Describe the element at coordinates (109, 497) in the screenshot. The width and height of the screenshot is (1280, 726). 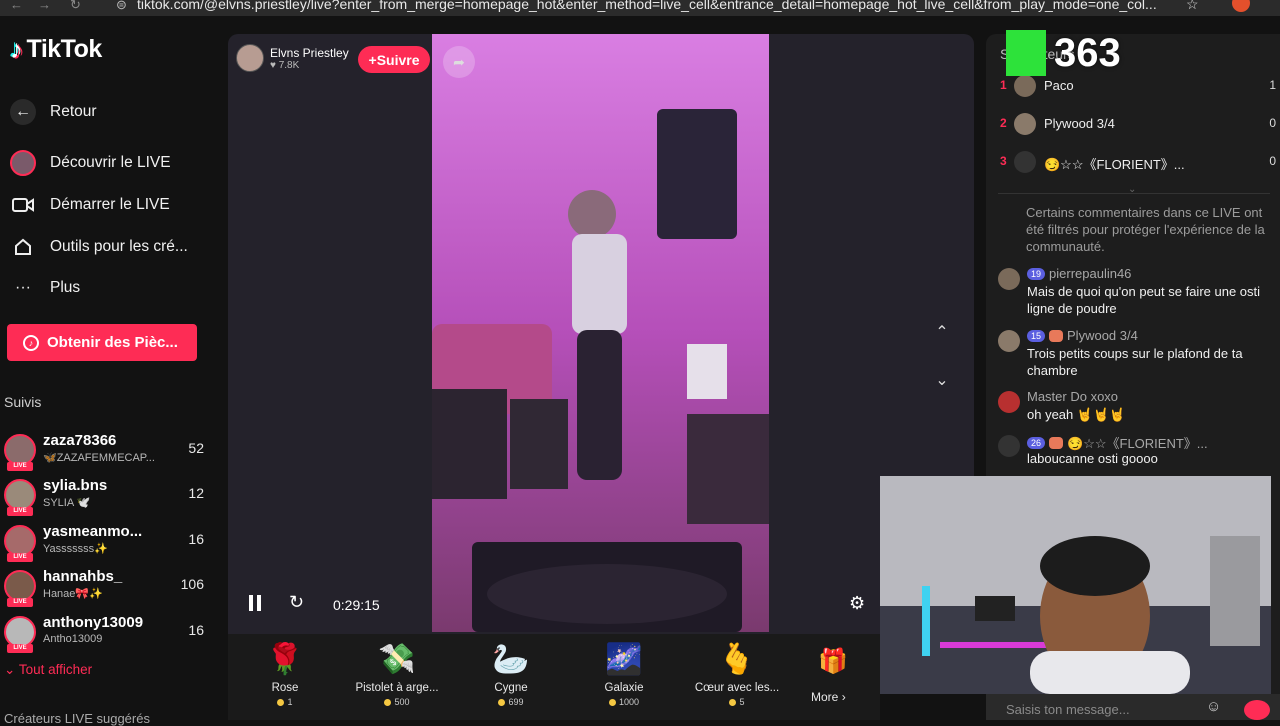
I see `following-item: LIVE sylia.bns SYLIA 🕊️ 12` at that location.